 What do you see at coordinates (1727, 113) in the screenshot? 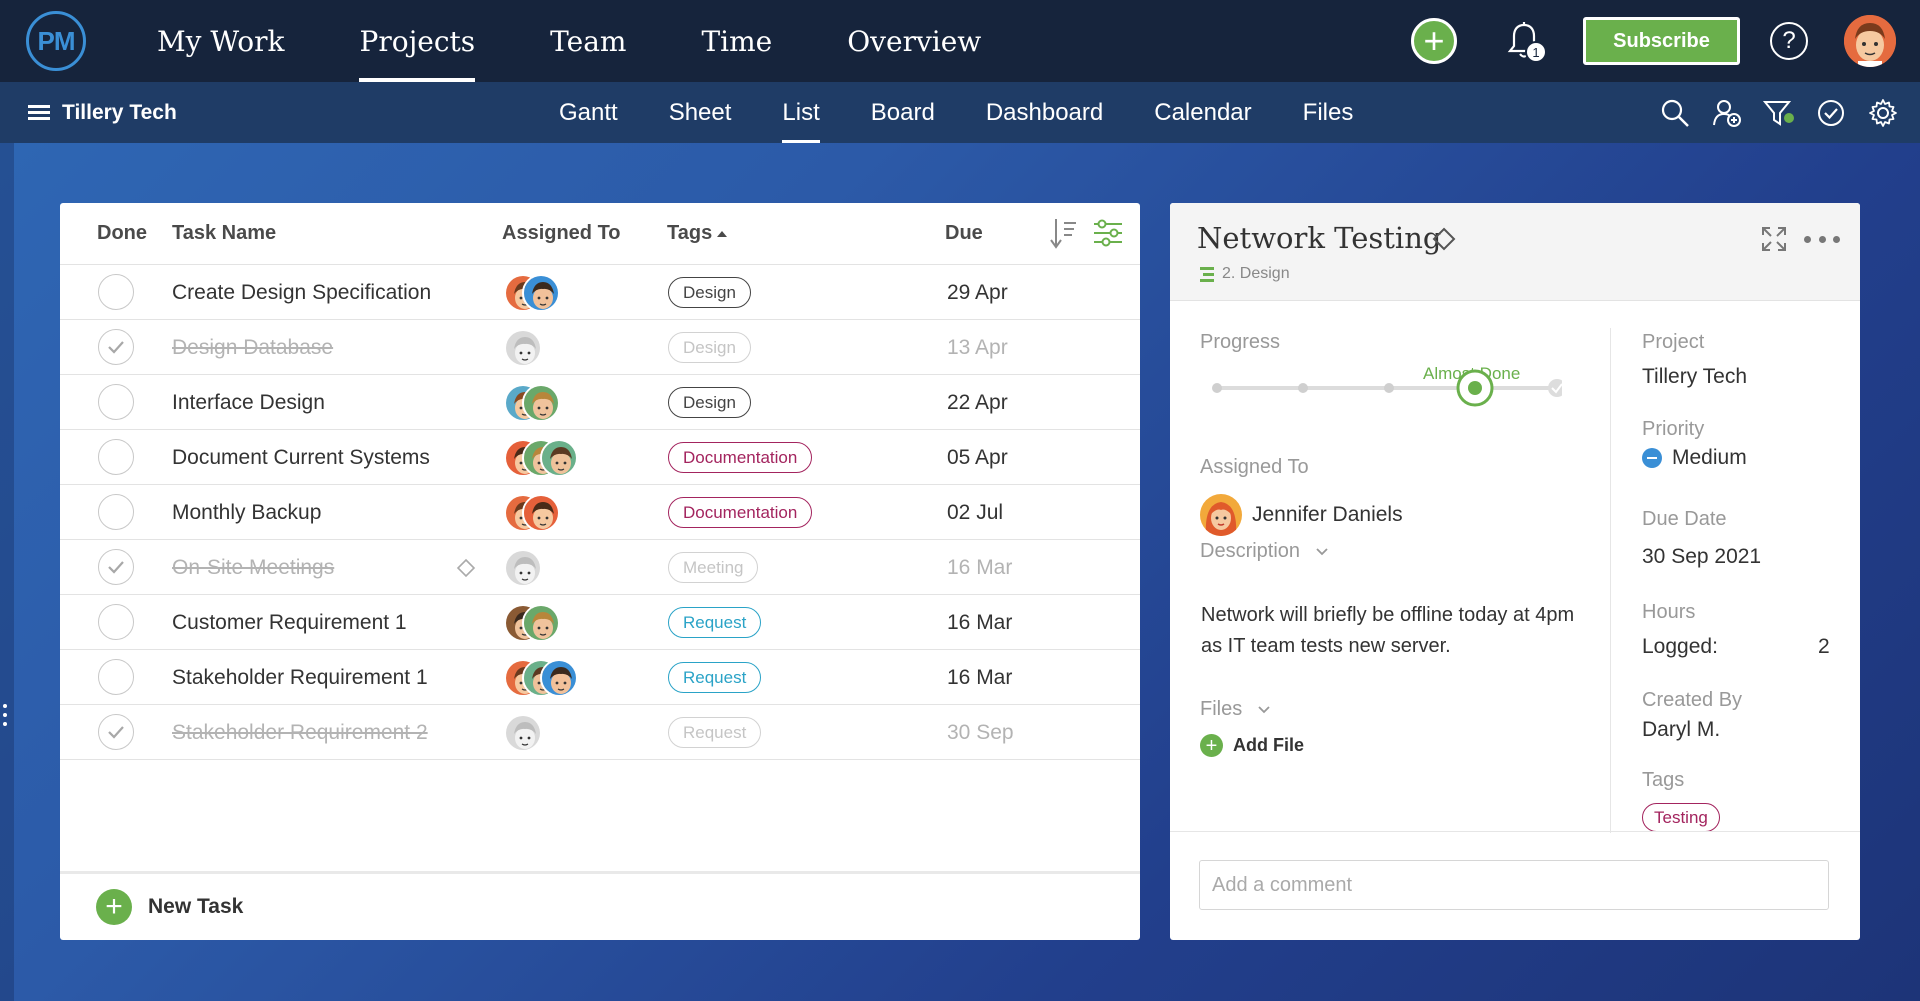
I see `add-user-icon` at bounding box center [1727, 113].